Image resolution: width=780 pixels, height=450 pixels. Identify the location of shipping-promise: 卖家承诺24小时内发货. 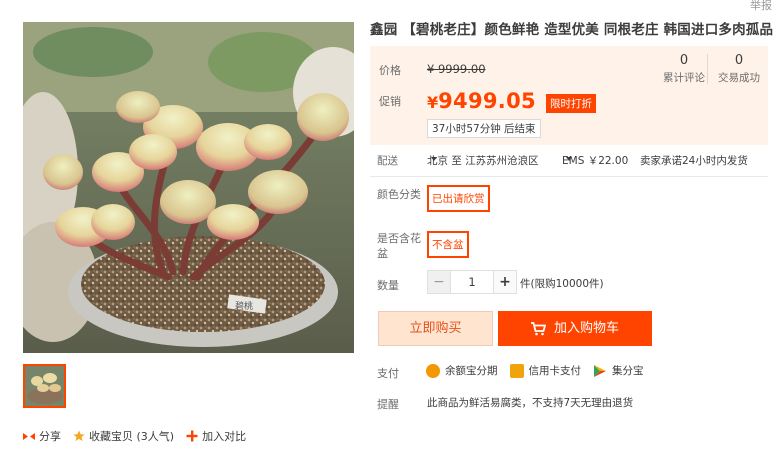
(694, 161).